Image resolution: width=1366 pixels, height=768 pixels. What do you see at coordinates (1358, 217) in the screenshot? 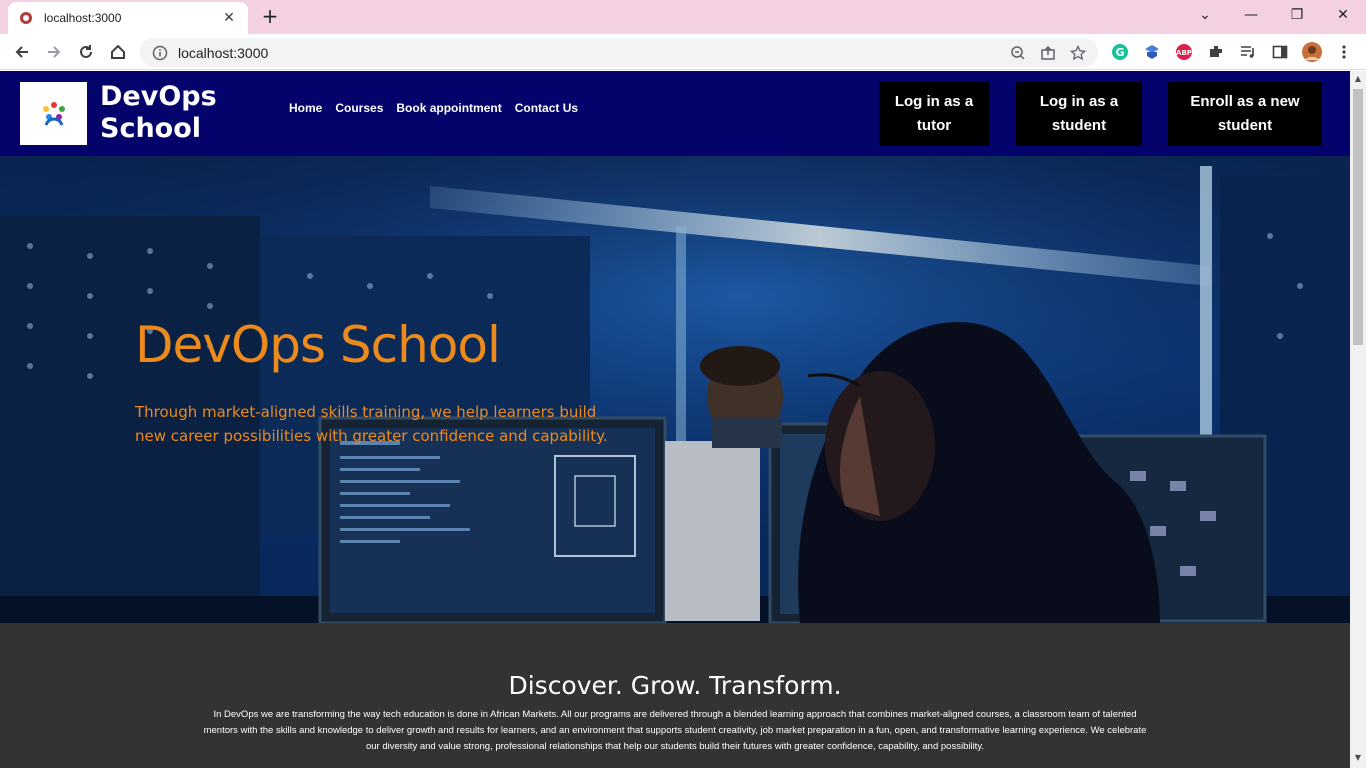
I see `scrollbar-thumb` at bounding box center [1358, 217].